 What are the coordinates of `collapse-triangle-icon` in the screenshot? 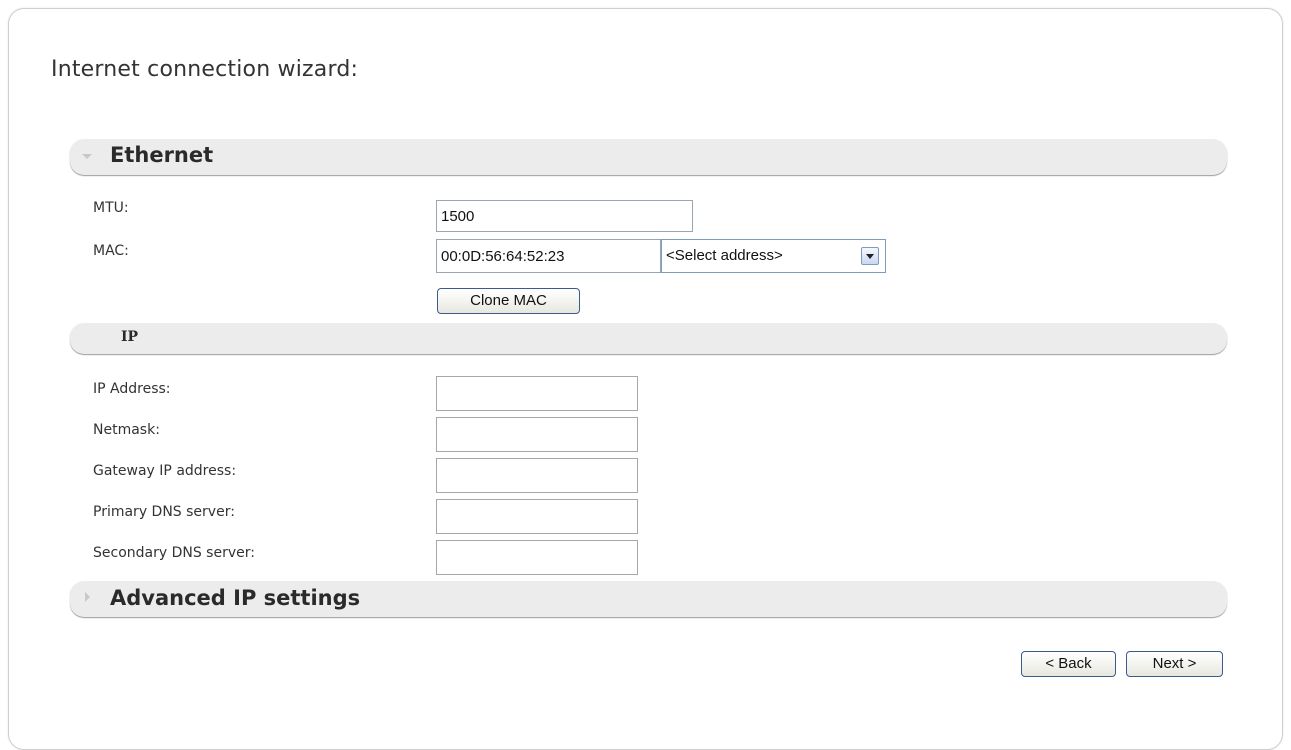 It's located at (87, 156).